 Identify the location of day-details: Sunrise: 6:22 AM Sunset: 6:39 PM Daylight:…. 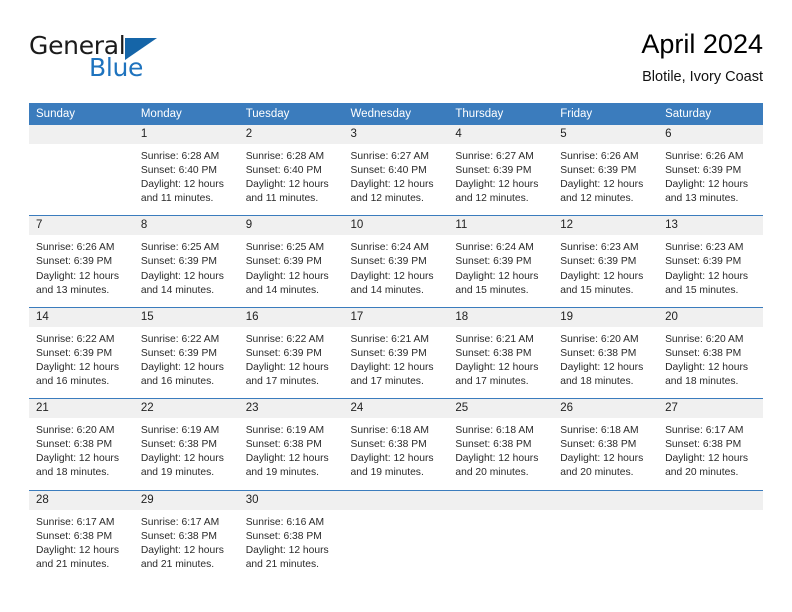
(186, 362).